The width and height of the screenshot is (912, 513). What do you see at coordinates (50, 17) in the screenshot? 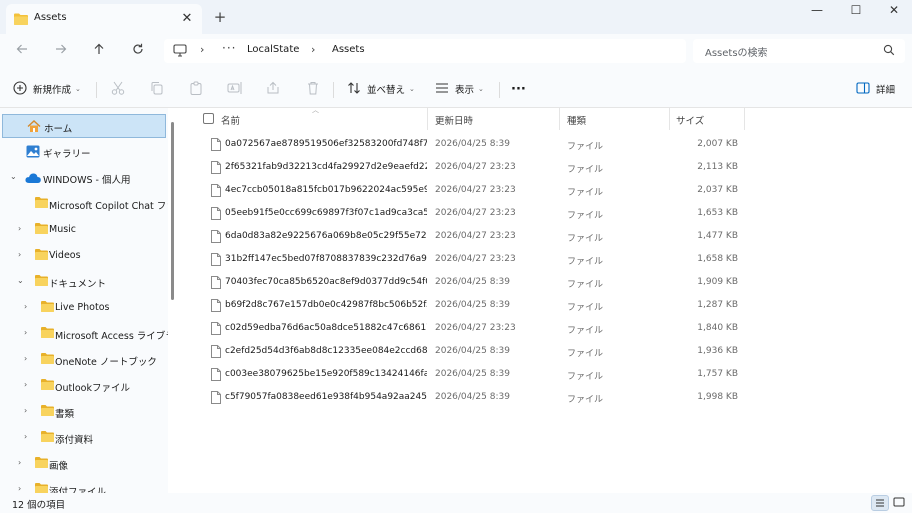
I see `tab-title: Assets` at bounding box center [50, 17].